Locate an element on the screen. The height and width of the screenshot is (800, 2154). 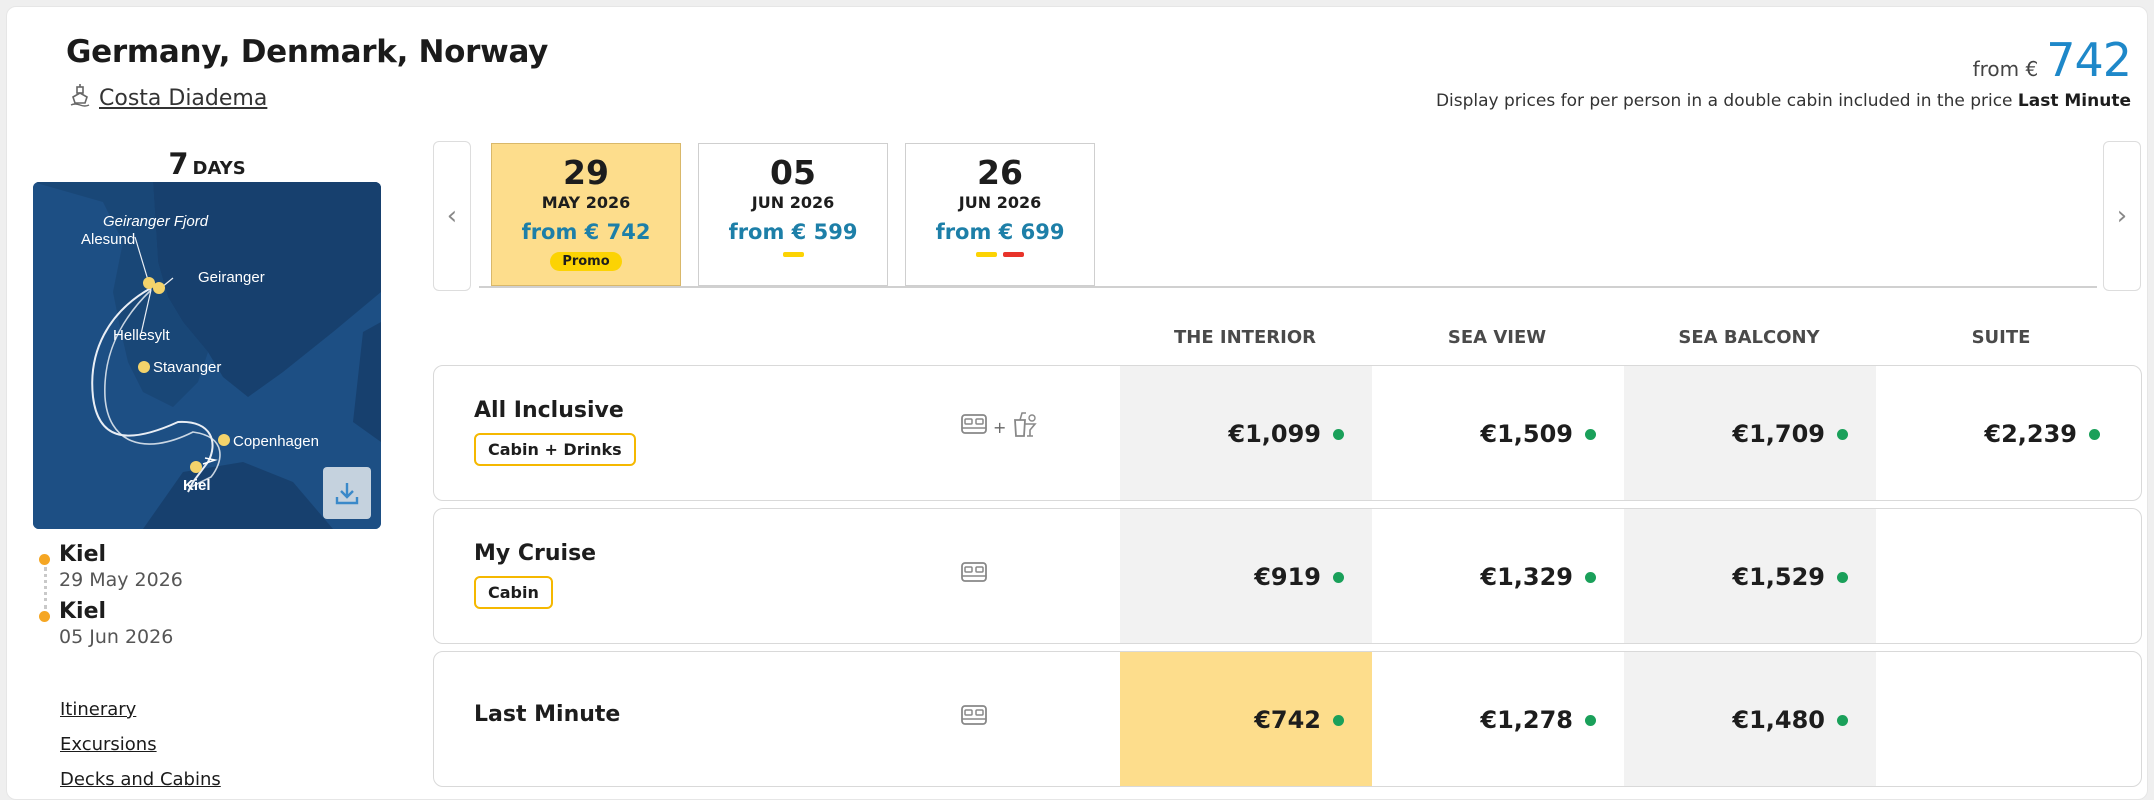
fare-amenities: + is located at coordinates (999, 427).